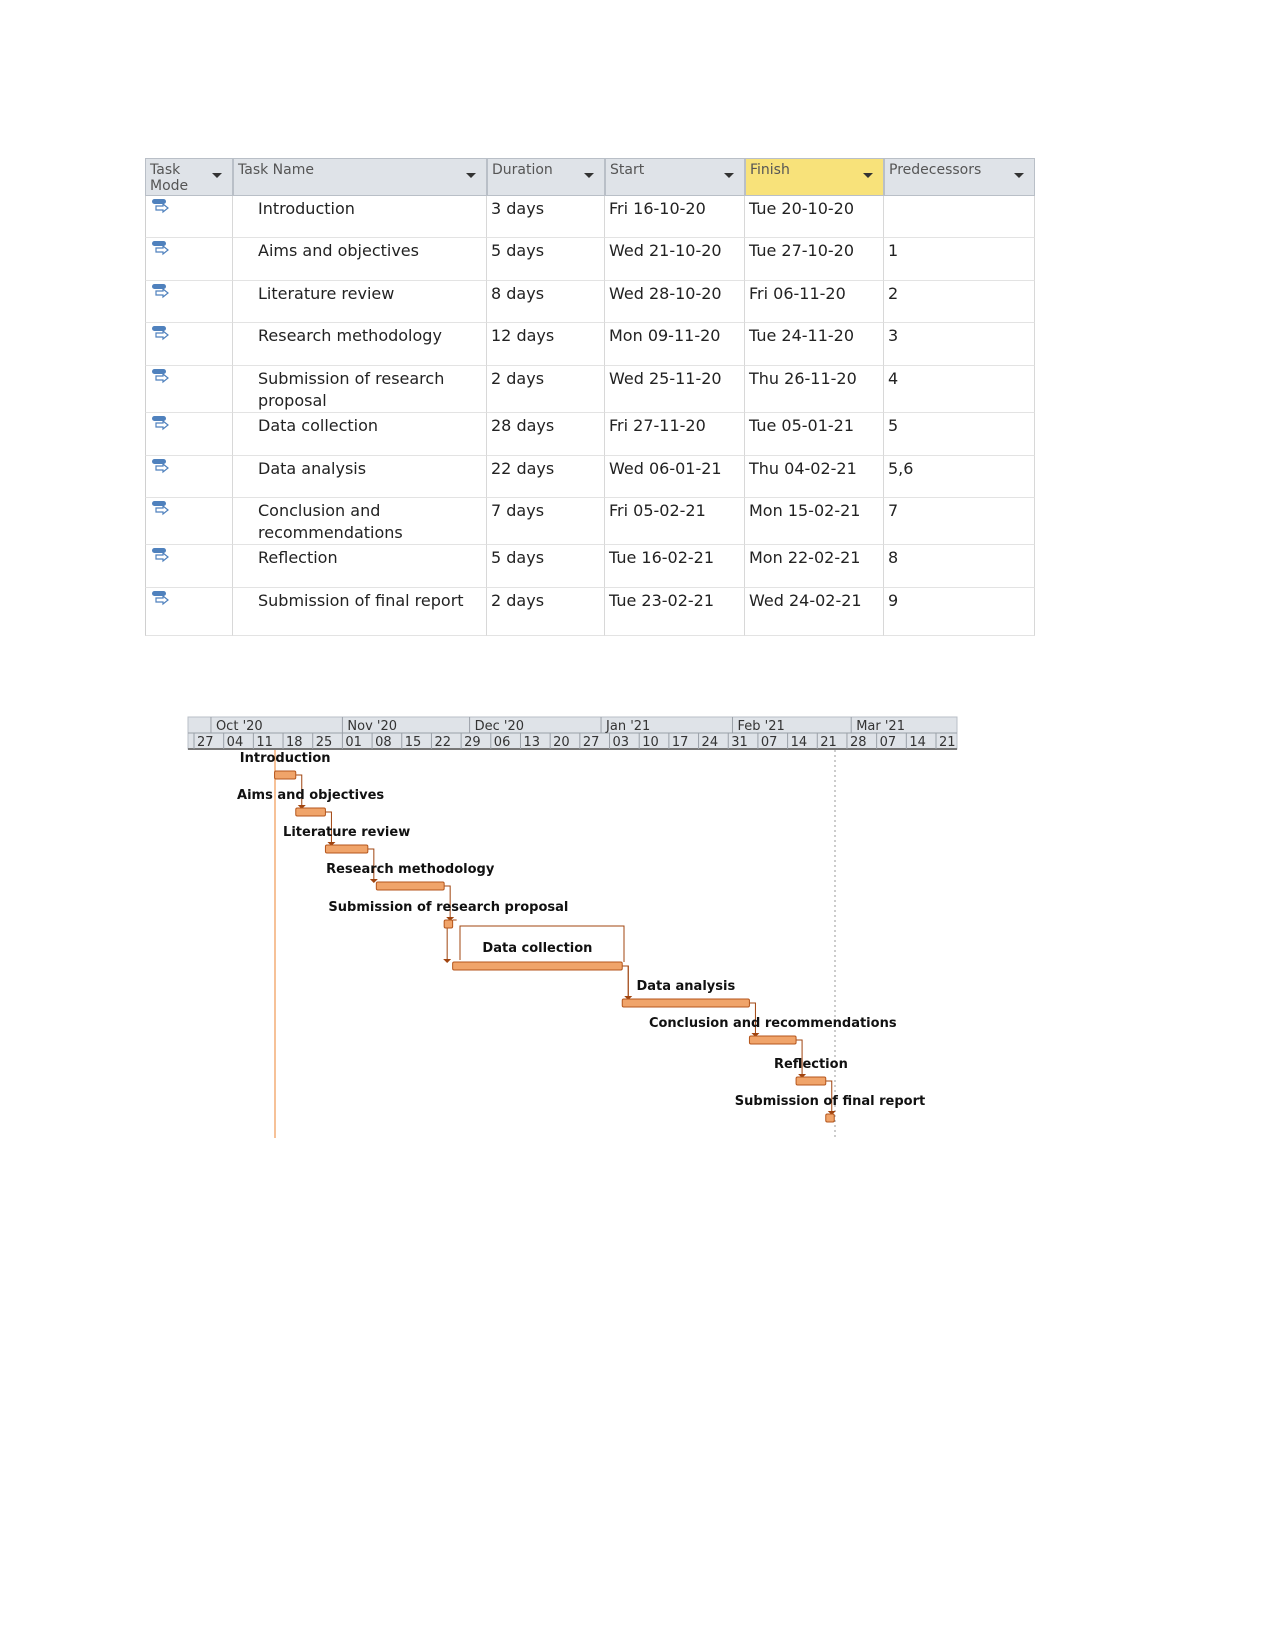 This screenshot has height=1651, width=1275. What do you see at coordinates (346, 832) in the screenshot?
I see `task-bar-label: Literature review` at bounding box center [346, 832].